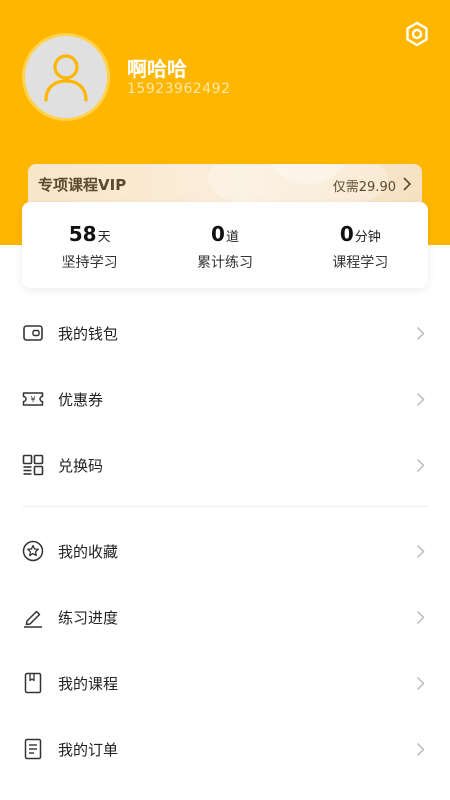 Image resolution: width=450 pixels, height=800 pixels. What do you see at coordinates (225, 749) in the screenshot?
I see `menu-item-my-orders: 我的订单` at bounding box center [225, 749].